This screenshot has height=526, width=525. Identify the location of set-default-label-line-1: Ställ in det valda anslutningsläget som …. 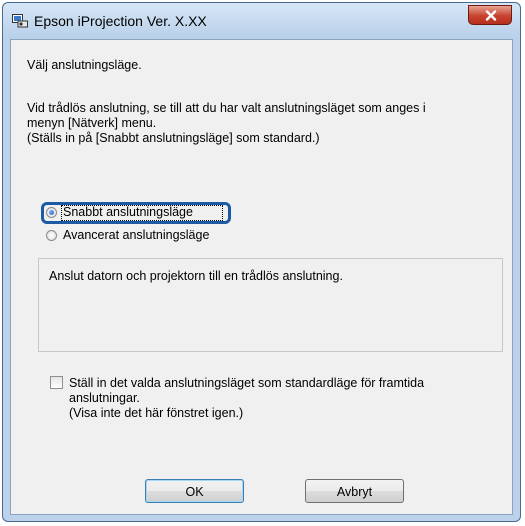
(246, 383).